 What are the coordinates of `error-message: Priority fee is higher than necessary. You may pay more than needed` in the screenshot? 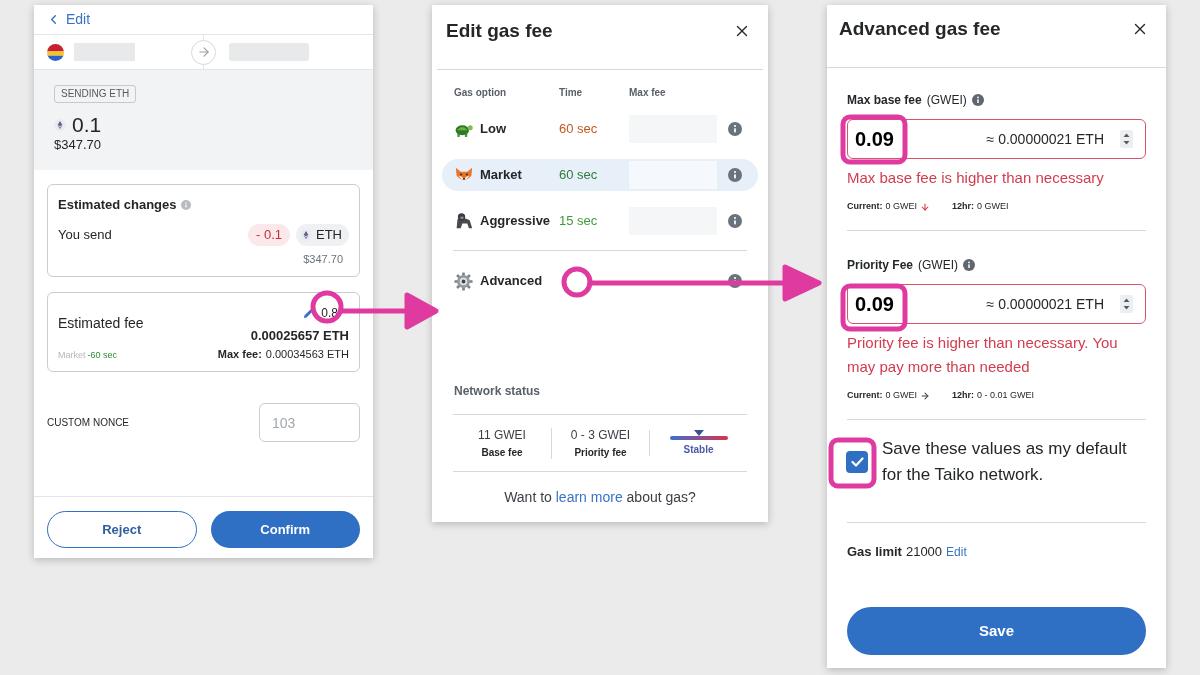 It's located at (983, 355).